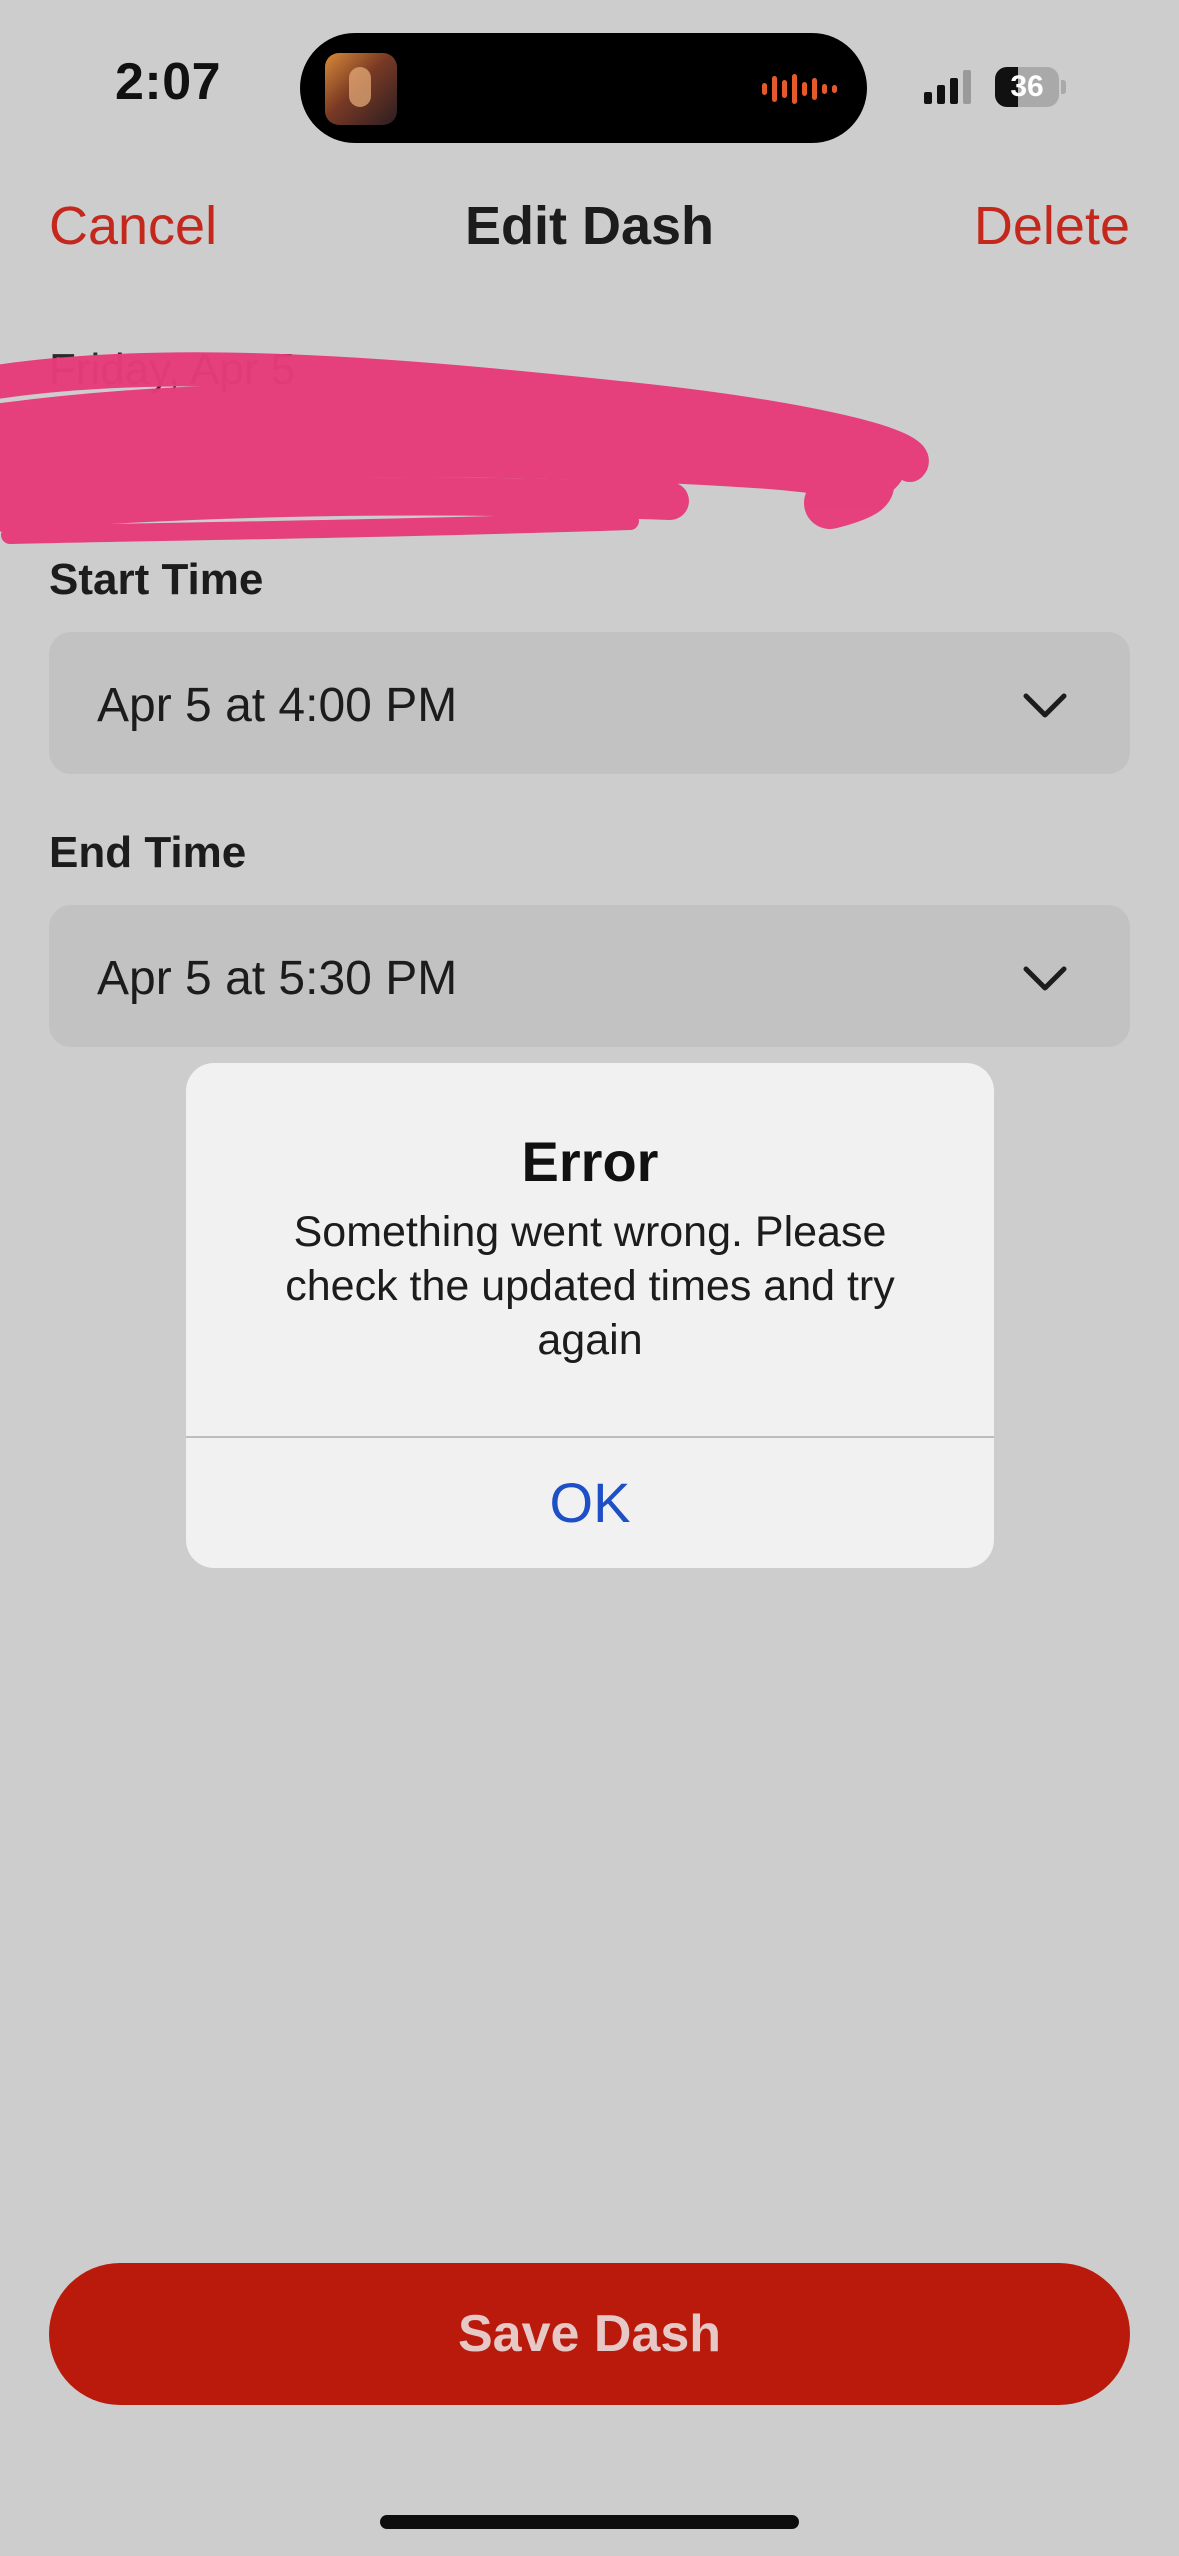 This screenshot has width=1179, height=2556. What do you see at coordinates (133, 226) in the screenshot?
I see `cancel-button: Cancel` at bounding box center [133, 226].